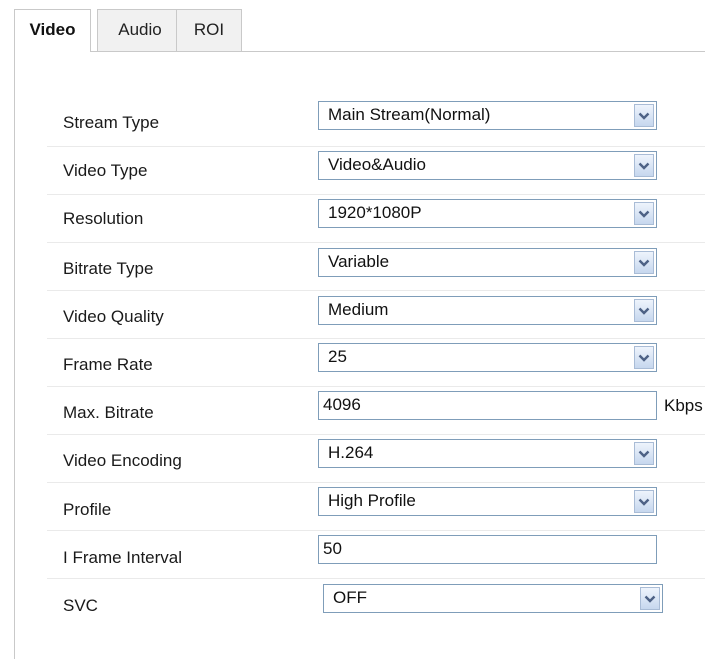 The image size is (705, 659). Describe the element at coordinates (108, 268) in the screenshot. I see `bitrate-type-label: Bitrate Type` at that location.